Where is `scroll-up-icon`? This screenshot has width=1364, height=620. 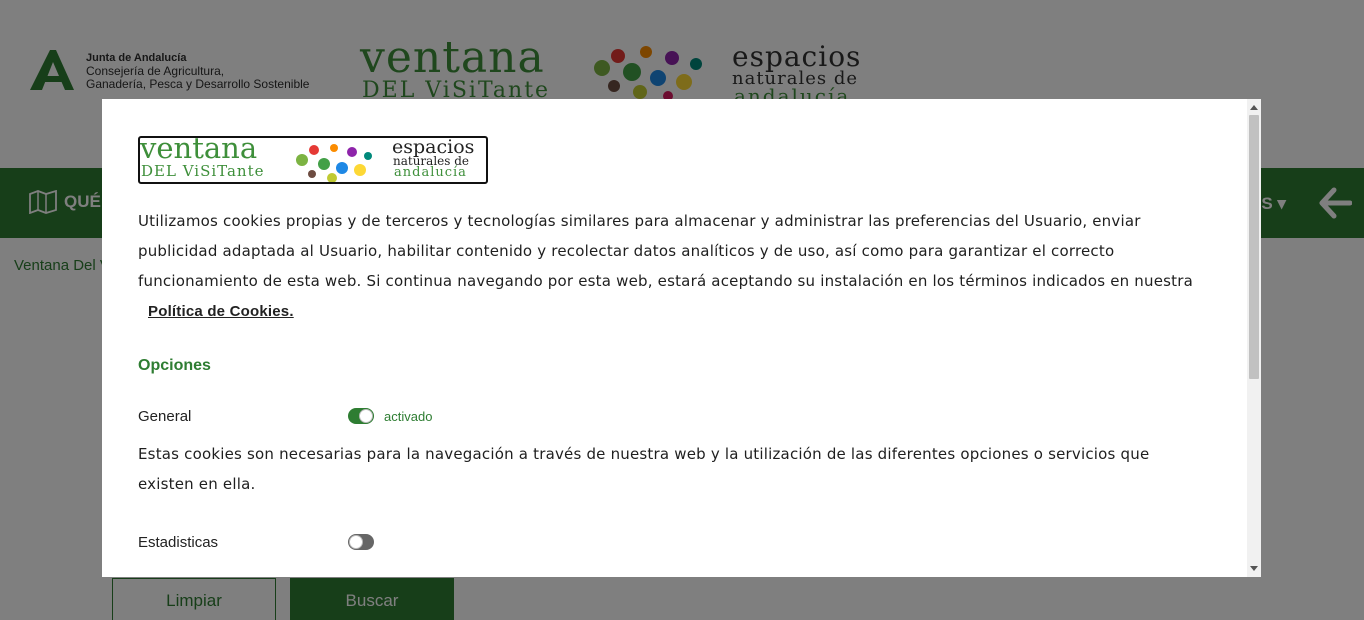 scroll-up-icon is located at coordinates (1254, 107).